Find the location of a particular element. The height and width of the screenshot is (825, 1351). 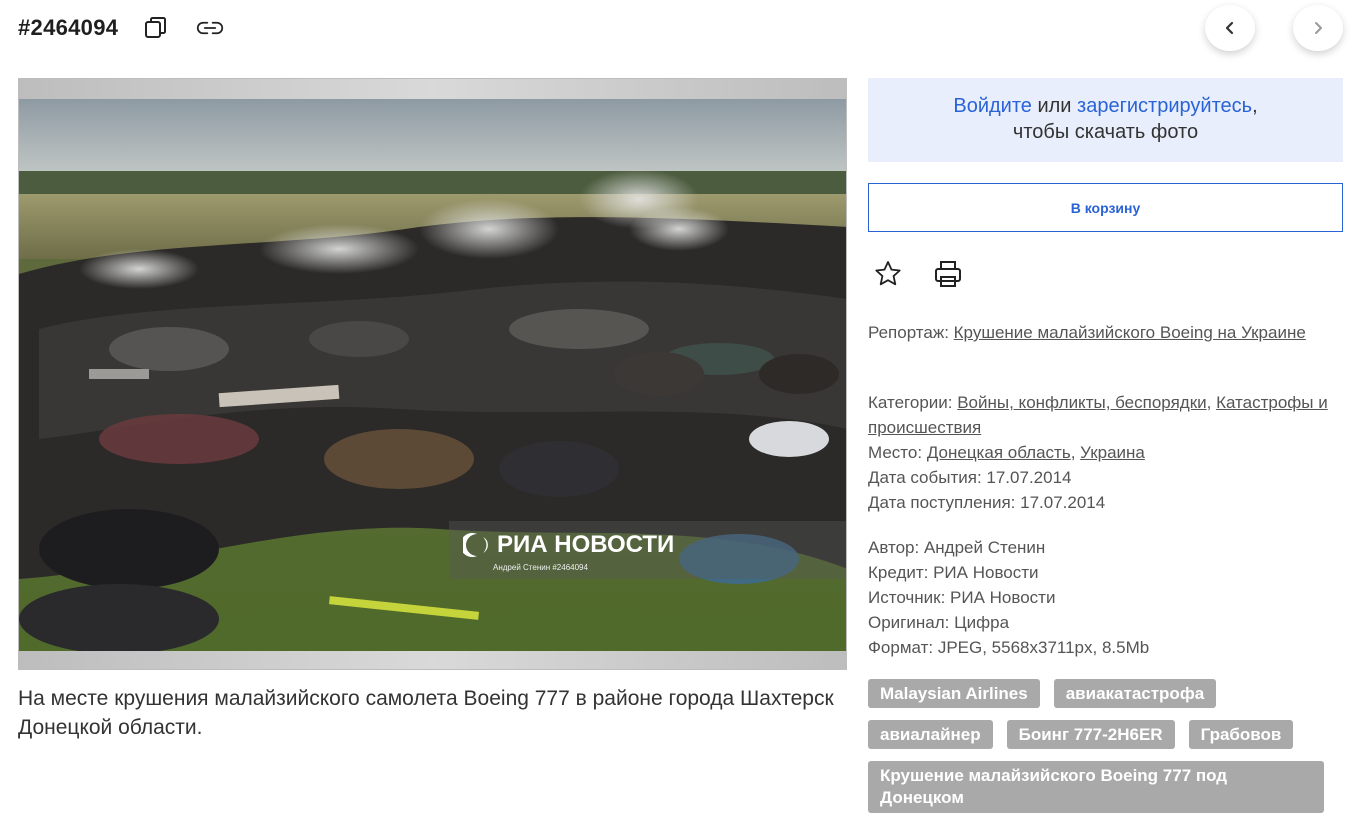

link-icon is located at coordinates (210, 28).